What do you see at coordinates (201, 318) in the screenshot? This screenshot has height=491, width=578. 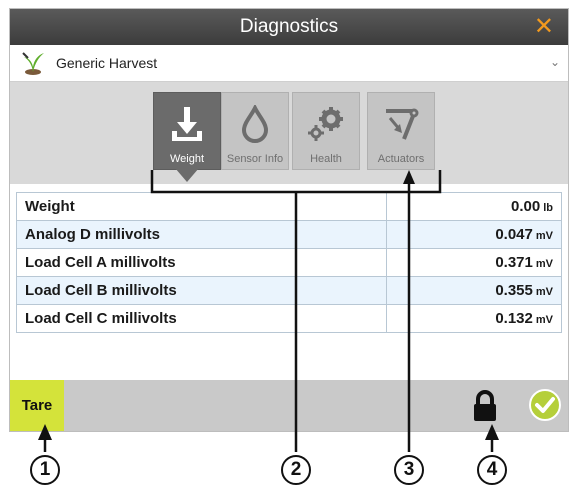 I see `row-name: Load Cell C millivolts` at bounding box center [201, 318].